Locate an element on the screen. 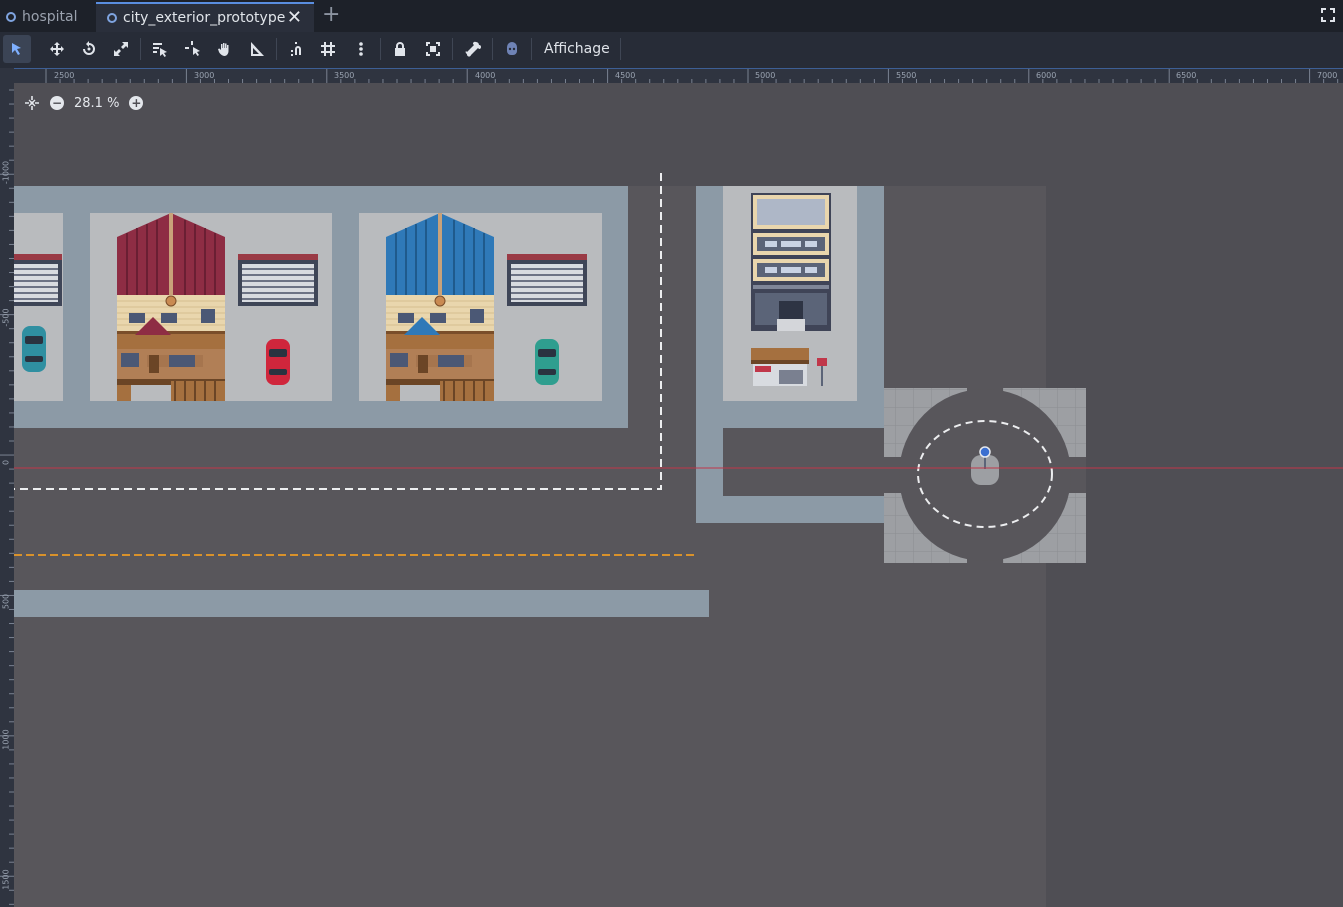 The height and width of the screenshot is (907, 1343). ruler-label: -1000 is located at coordinates (6, 172).